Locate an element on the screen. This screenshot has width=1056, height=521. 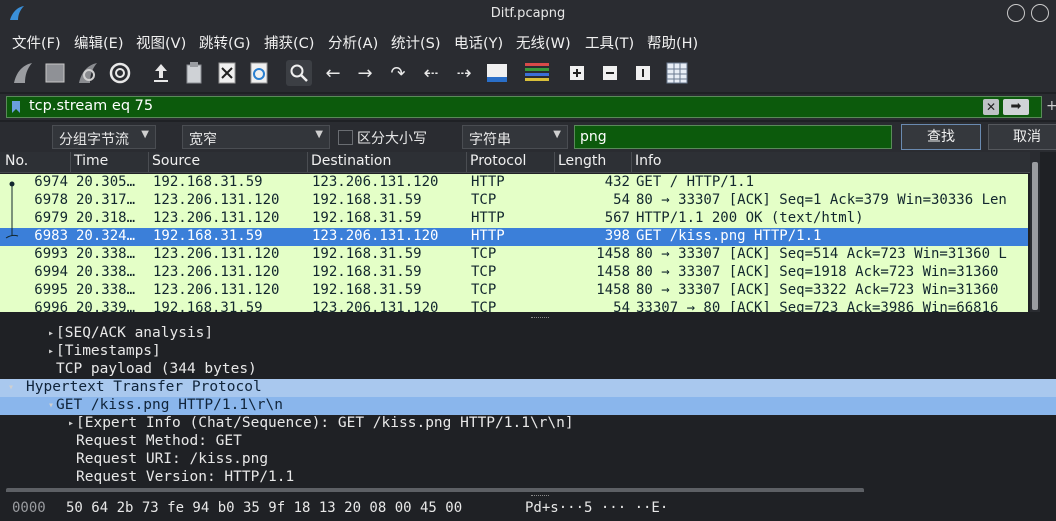
packet-cell-proto: TCP is located at coordinates (484, 254).